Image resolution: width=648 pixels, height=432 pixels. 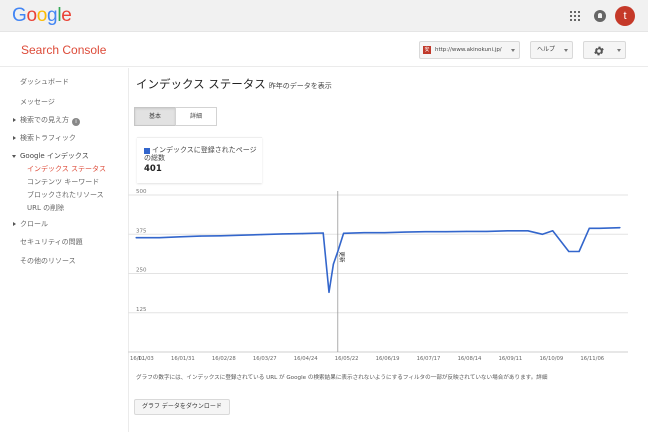 I want to click on x-tick-label: 16/04/24, so click(x=306, y=359).